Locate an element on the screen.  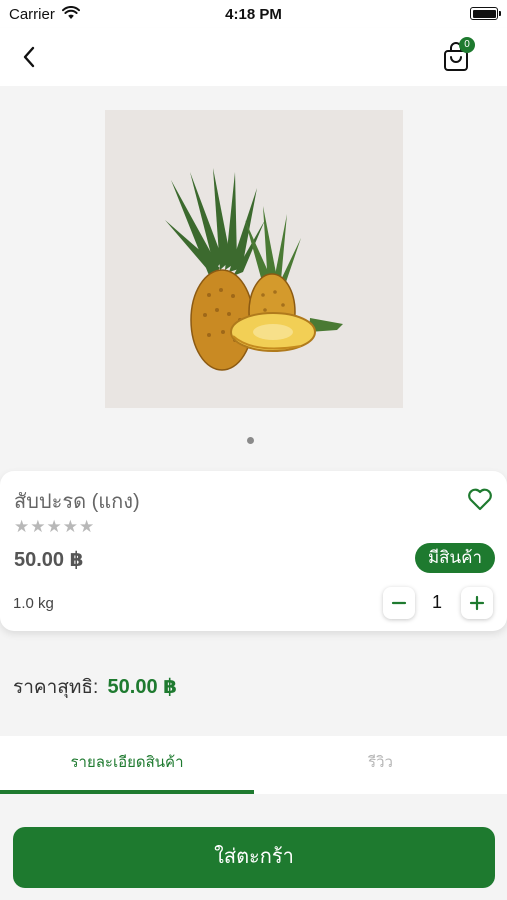
chevron-left-icon is located at coordinates (29, 57).